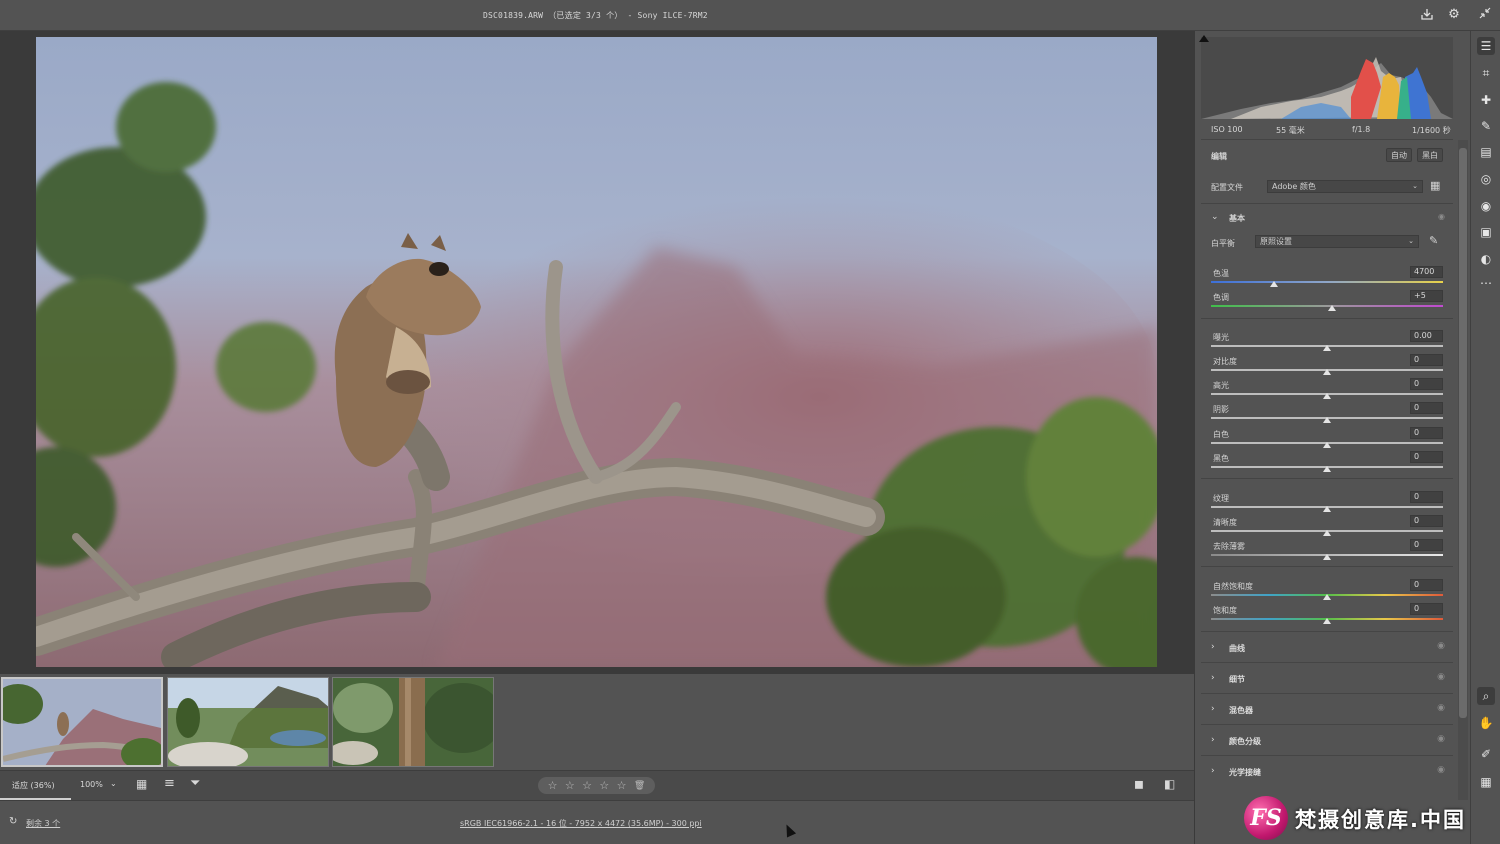  What do you see at coordinates (1327, 509) in the screenshot?
I see `texture-slider-handle` at bounding box center [1327, 509].